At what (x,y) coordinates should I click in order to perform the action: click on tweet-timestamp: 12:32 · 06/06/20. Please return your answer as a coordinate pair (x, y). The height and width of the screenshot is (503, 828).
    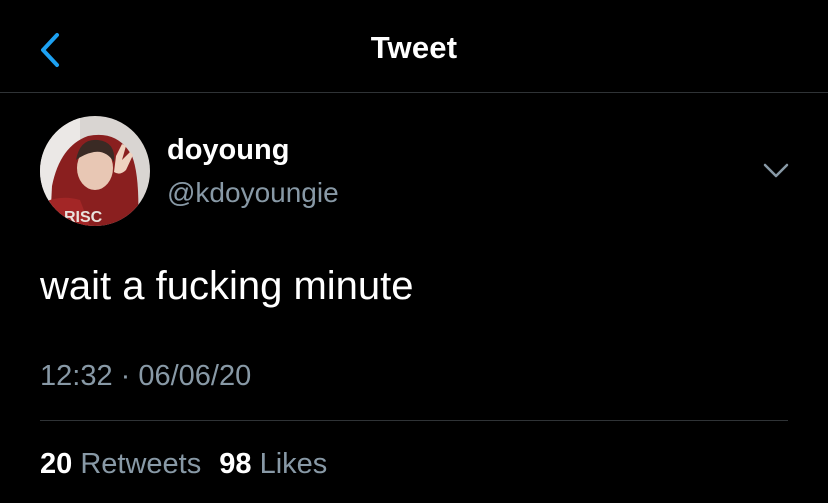
    Looking at the image, I should click on (146, 376).